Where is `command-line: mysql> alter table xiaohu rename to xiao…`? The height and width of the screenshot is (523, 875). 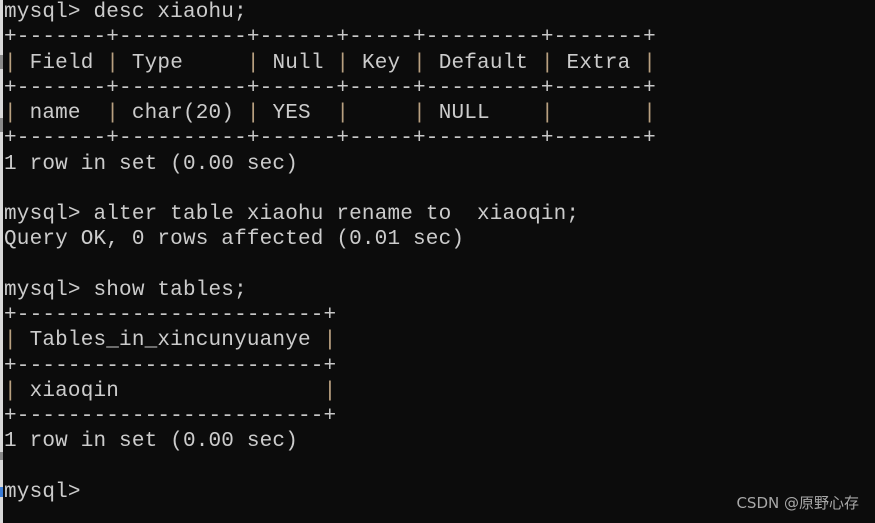 command-line: mysql> alter table xiaohu rename to xiao… is located at coordinates (439, 214).